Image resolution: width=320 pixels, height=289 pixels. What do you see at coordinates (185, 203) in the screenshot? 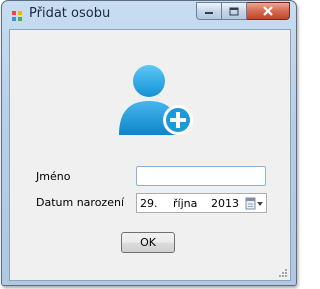
I see `birthdate-month: října` at bounding box center [185, 203].